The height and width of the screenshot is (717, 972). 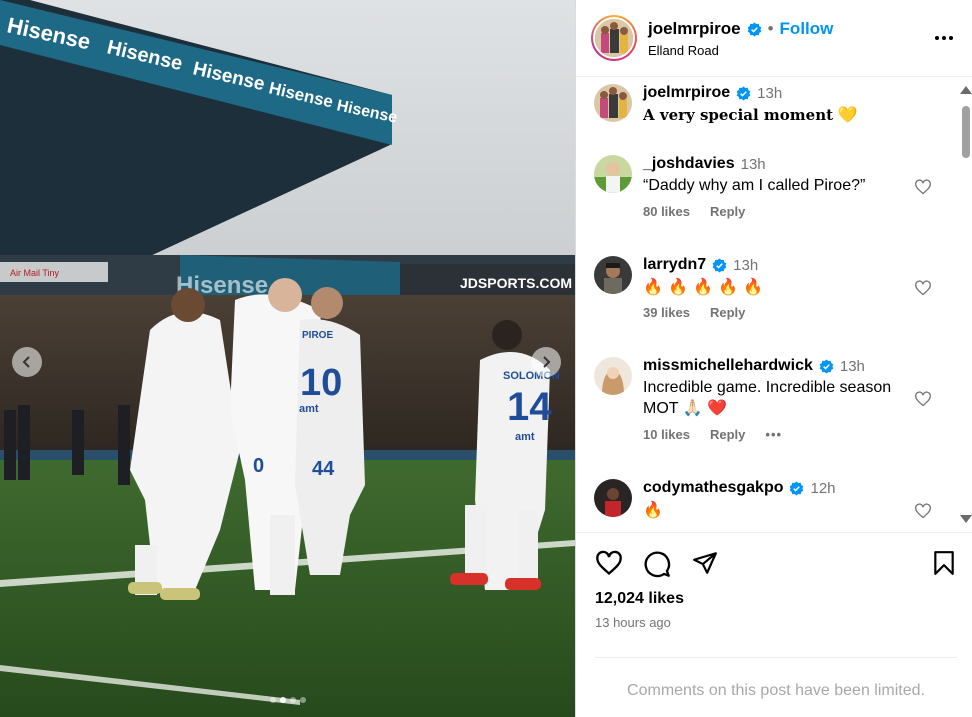 What do you see at coordinates (703, 286) in the screenshot?
I see `comment-text: 🔥 🔥 🔥 🔥 🔥` at bounding box center [703, 286].